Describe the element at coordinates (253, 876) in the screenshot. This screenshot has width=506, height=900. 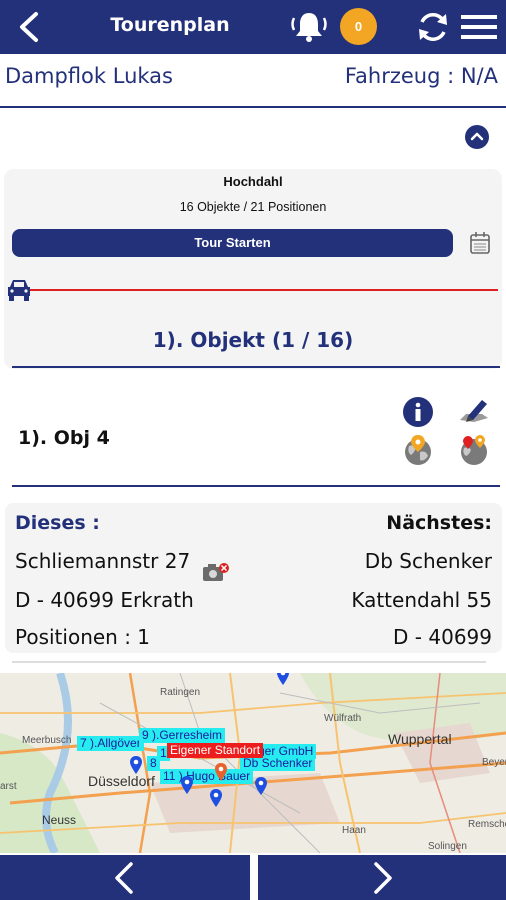
I see `bottom-navigation` at that location.